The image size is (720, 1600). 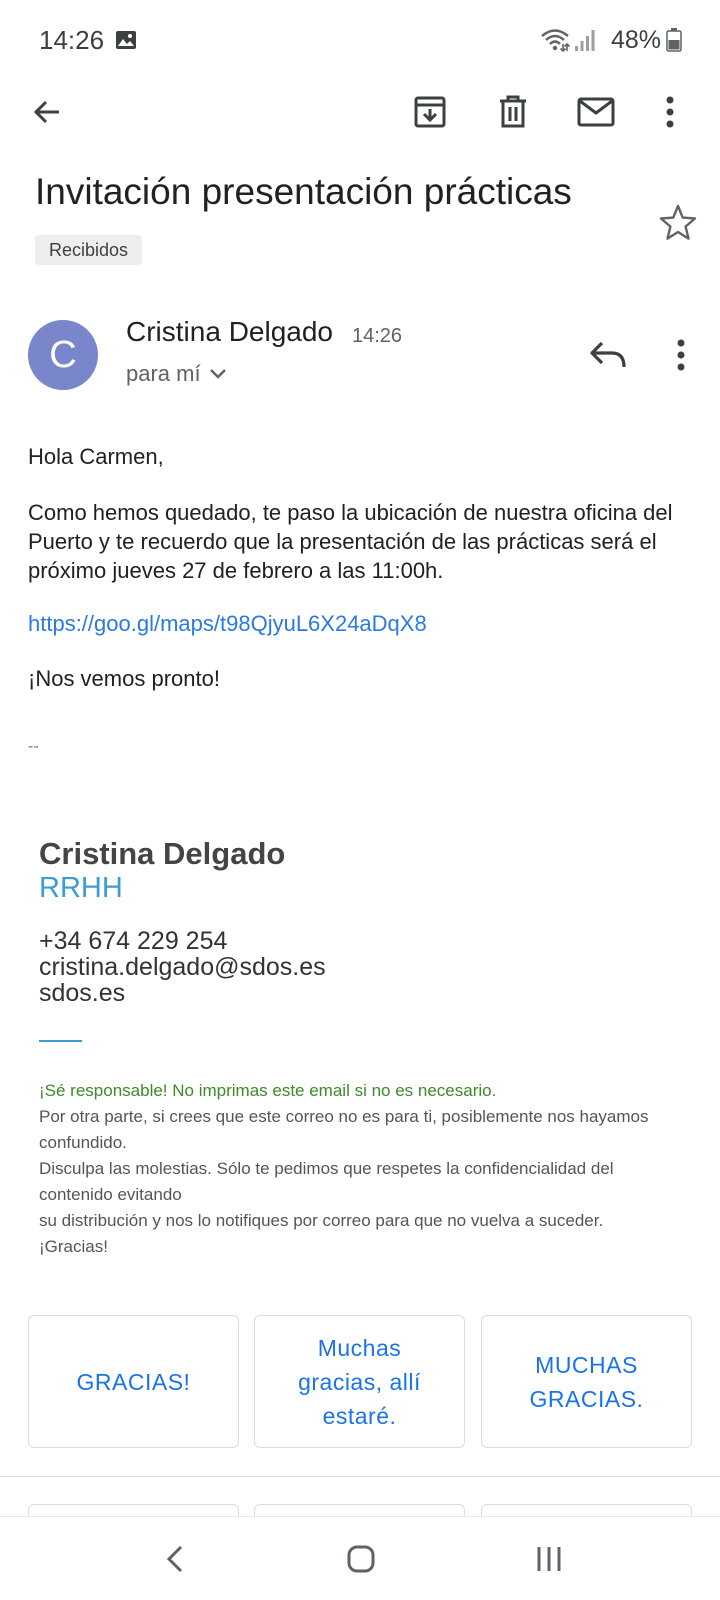 I want to click on nav-home-button, so click(x=361, y=1559).